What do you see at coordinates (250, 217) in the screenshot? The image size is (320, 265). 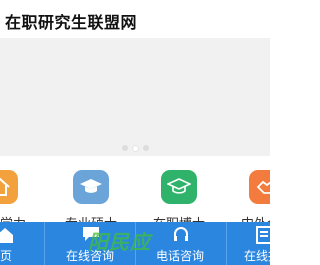 I see `menu-label: 中外合作` at bounding box center [250, 217].